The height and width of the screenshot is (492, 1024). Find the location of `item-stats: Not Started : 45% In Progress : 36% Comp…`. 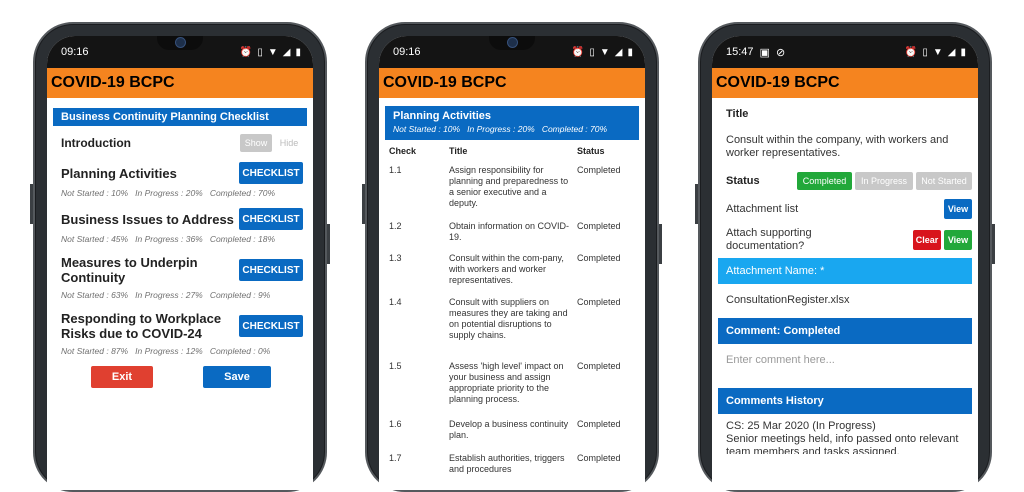

item-stats: Not Started : 45% In Progress : 36% Comp… is located at coordinates (168, 239).